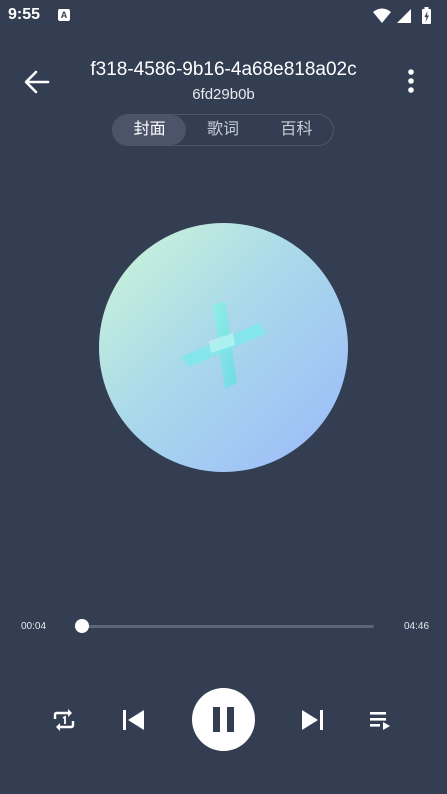  Describe the element at coordinates (417, 626) in the screenshot. I see `total-time: 04:46` at that location.